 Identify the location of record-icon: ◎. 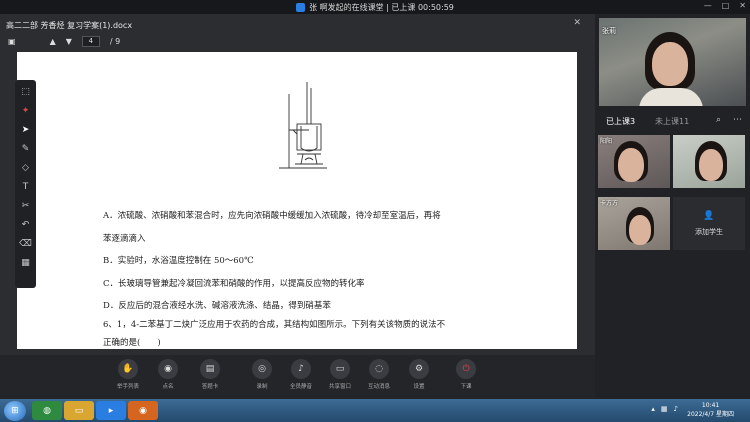
(262, 369).